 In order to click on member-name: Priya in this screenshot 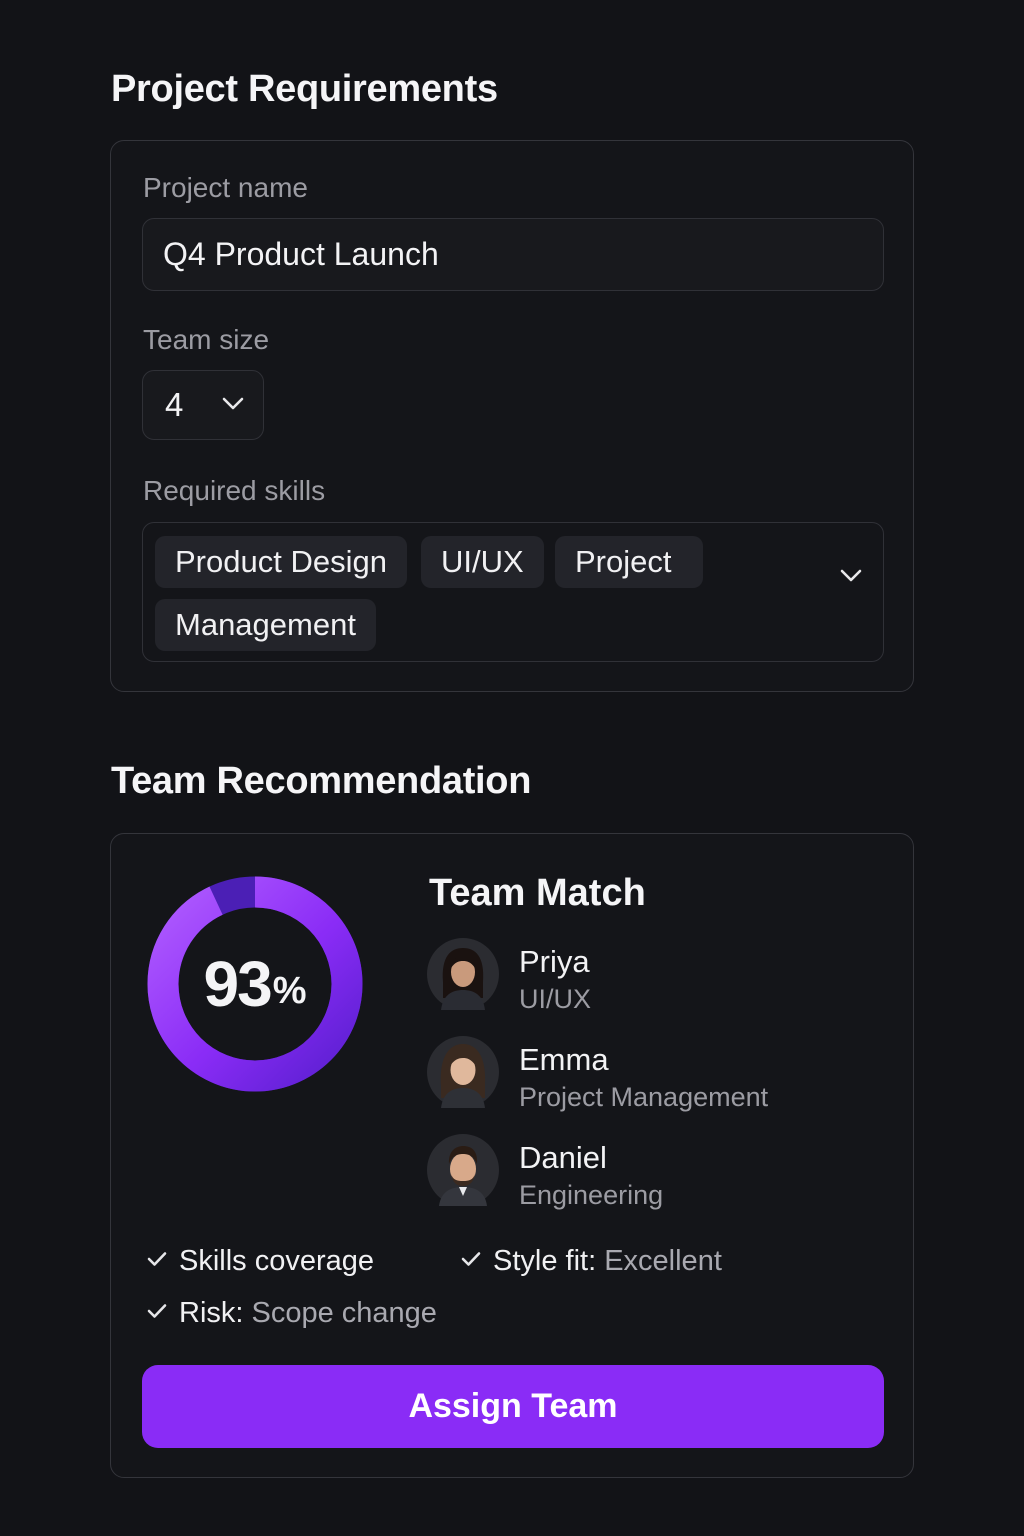, I will do `click(554, 961)`.